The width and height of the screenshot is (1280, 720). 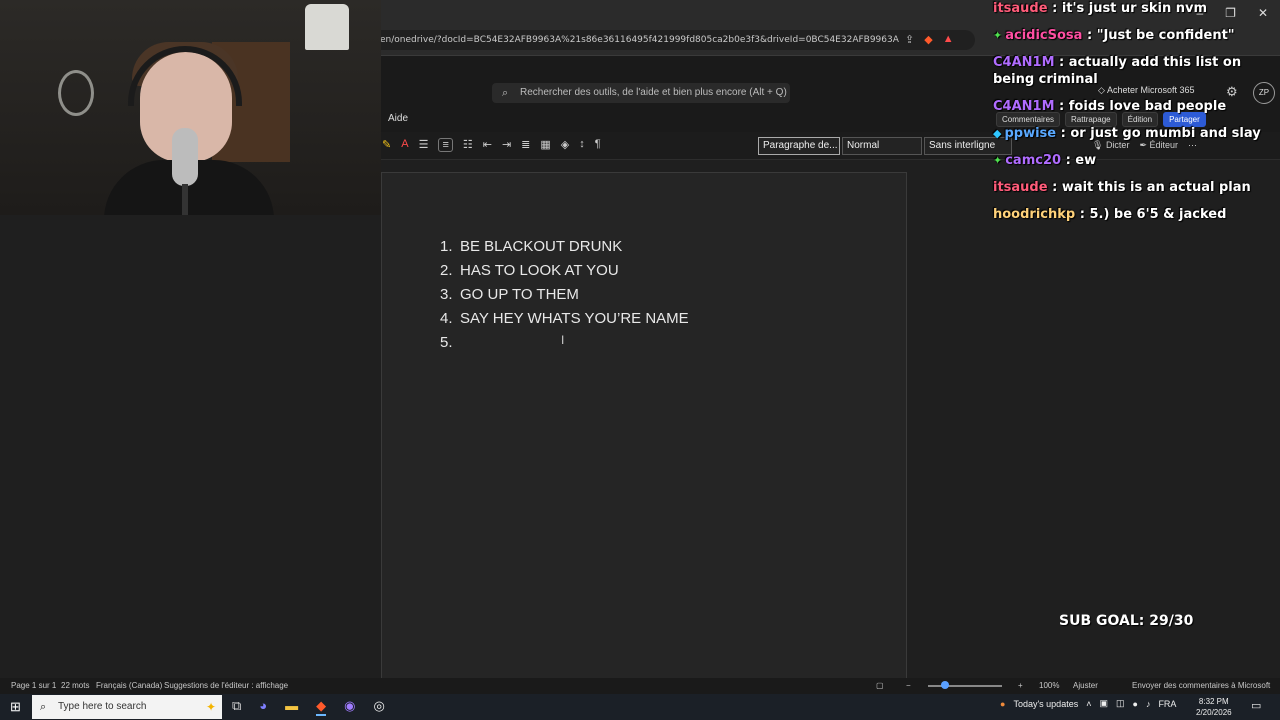 I want to click on list-number: 1., so click(x=446, y=246).